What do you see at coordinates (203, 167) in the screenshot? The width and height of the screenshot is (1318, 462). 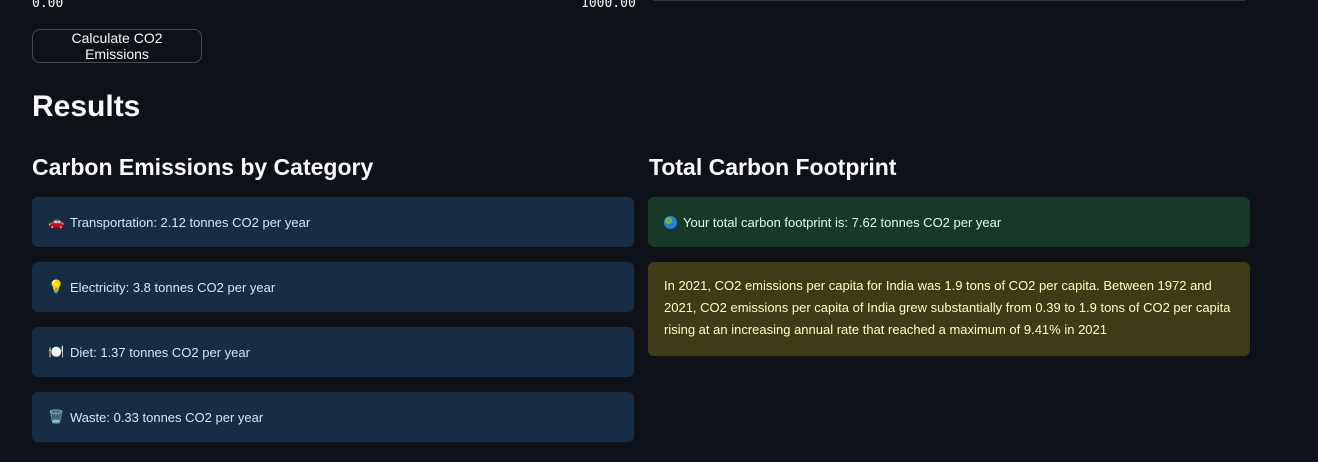 I see `category-heading: Carbon Emissions by Category` at bounding box center [203, 167].